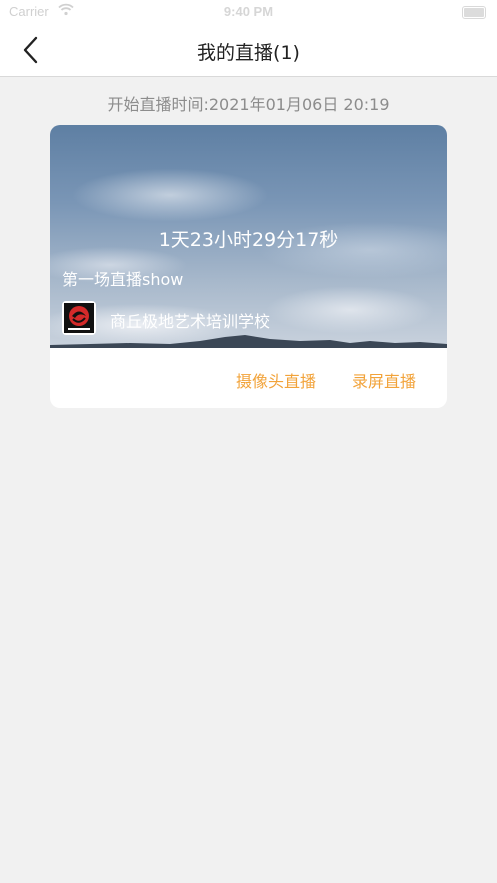  I want to click on live-title: 第一场直播show, so click(123, 279).